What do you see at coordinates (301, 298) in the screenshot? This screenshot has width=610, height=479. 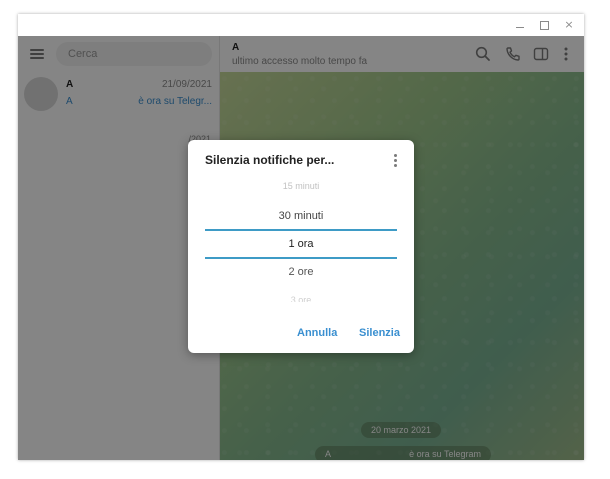 I see `picker-option: 3 ore` at bounding box center [301, 298].